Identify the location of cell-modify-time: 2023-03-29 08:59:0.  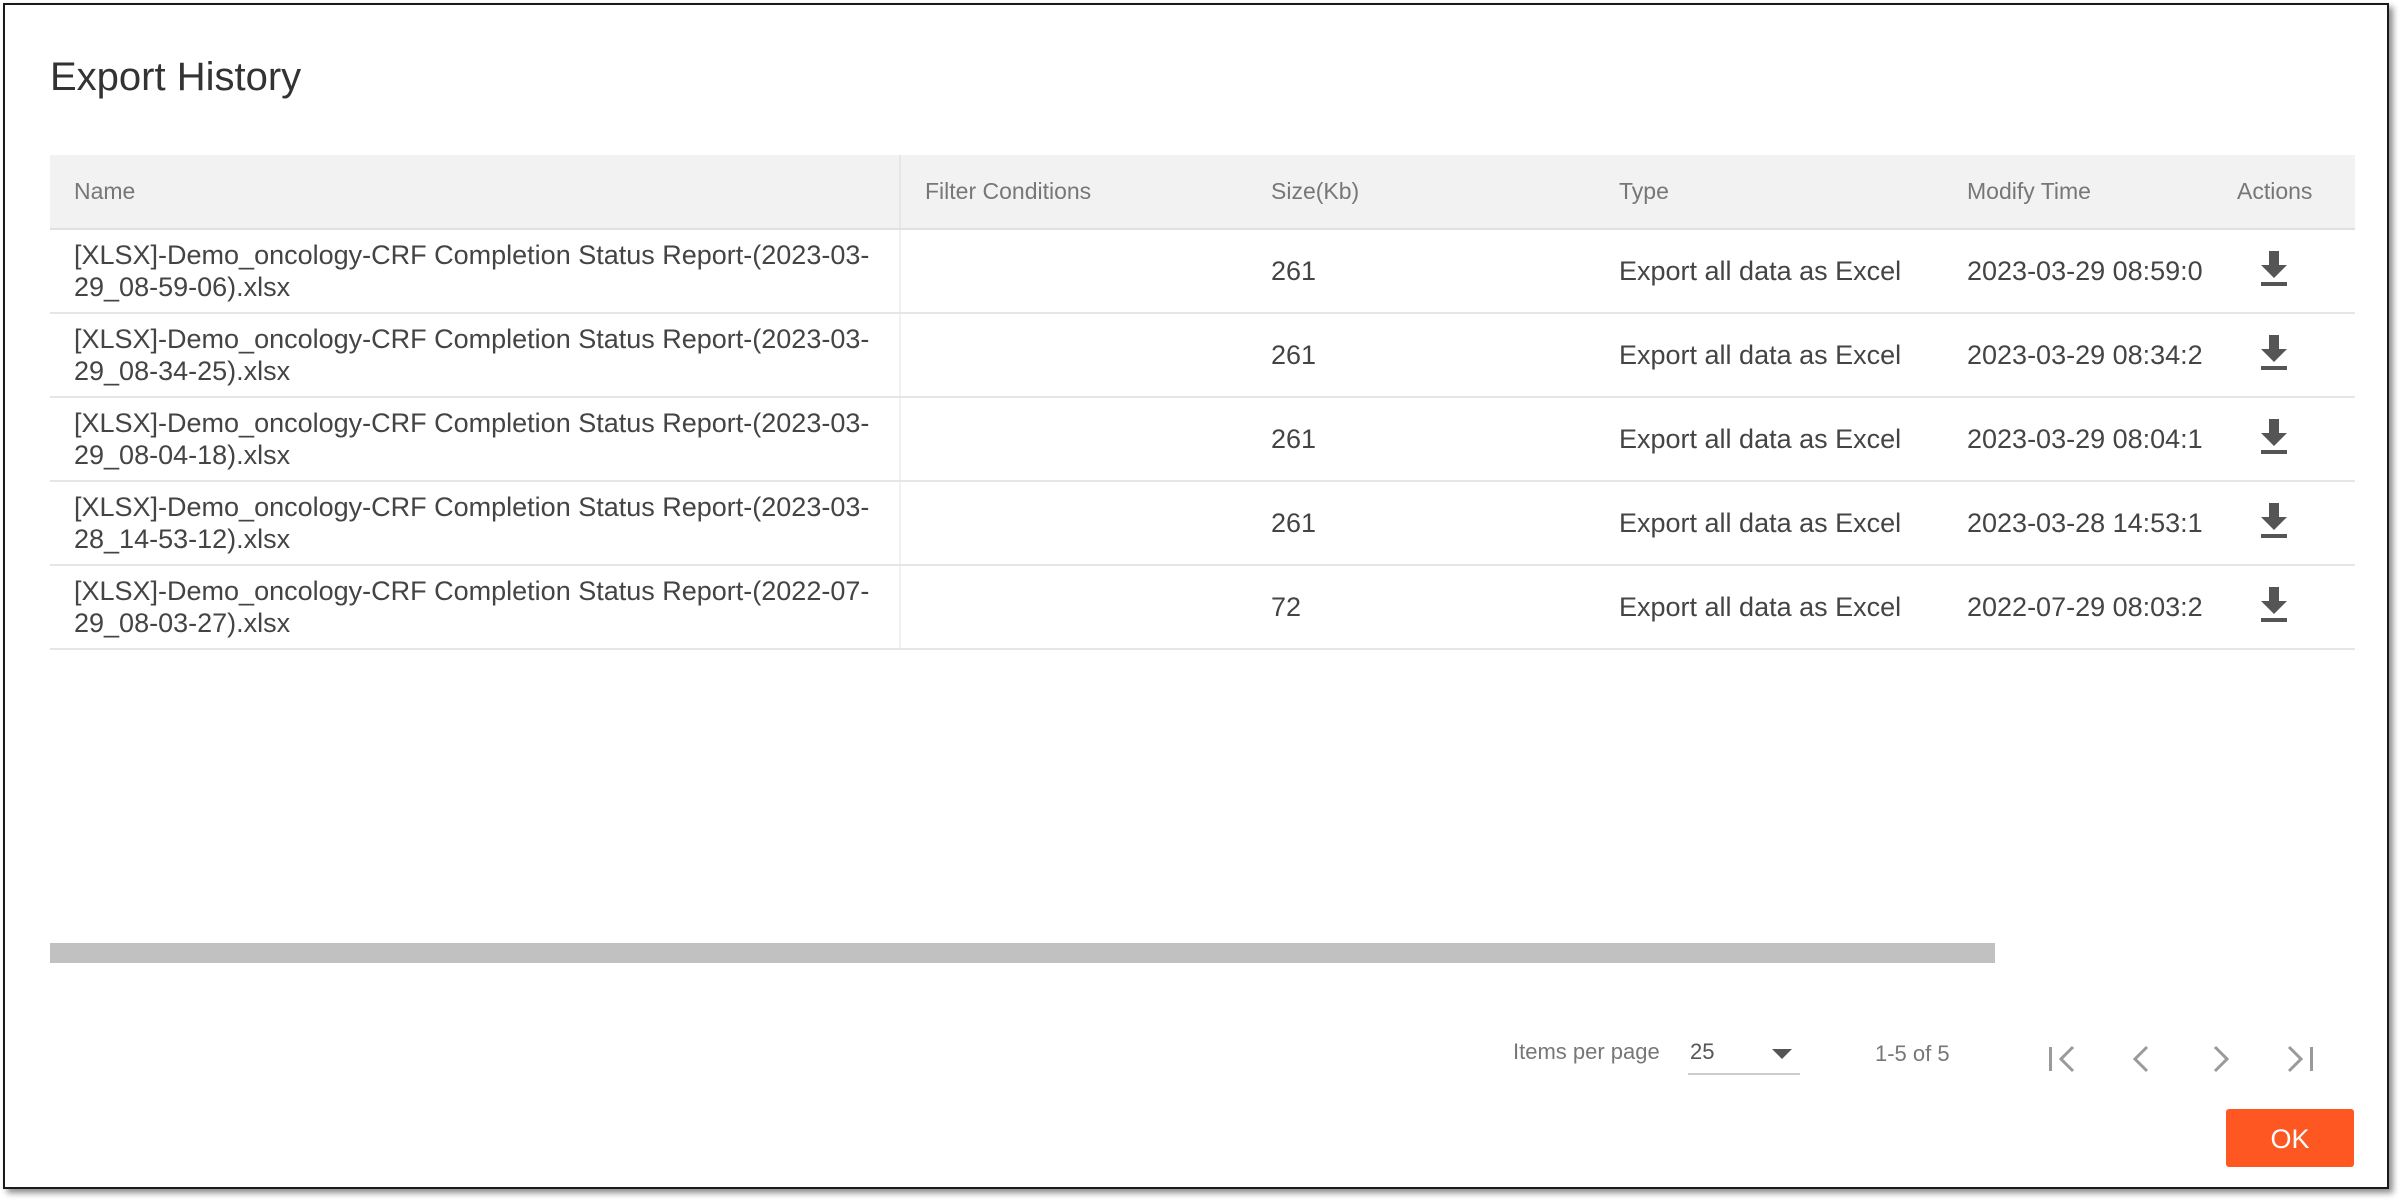
(2077, 271).